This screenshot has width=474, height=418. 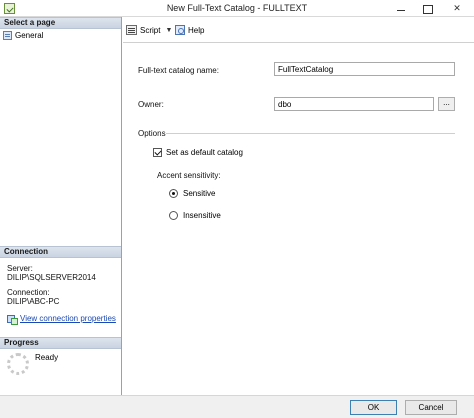 I want to click on cancel-button: Cancel, so click(x=431, y=407).